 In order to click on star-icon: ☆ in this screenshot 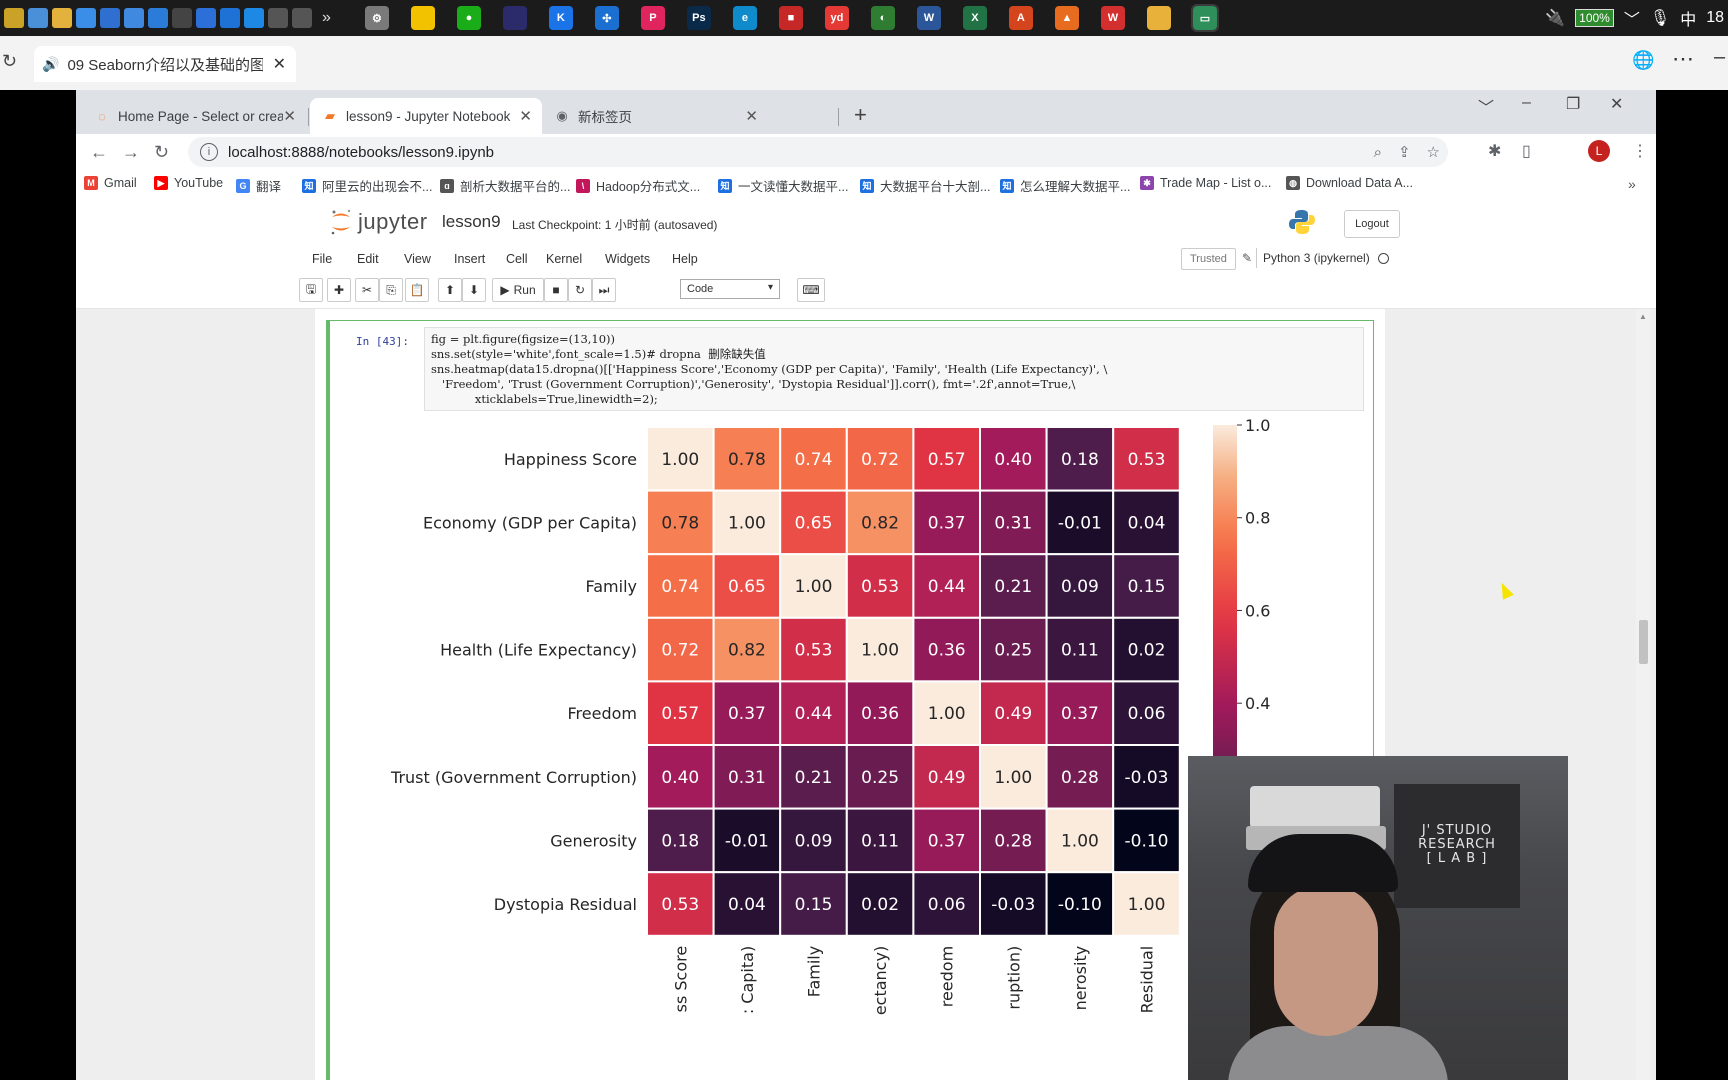, I will do `click(1433, 152)`.